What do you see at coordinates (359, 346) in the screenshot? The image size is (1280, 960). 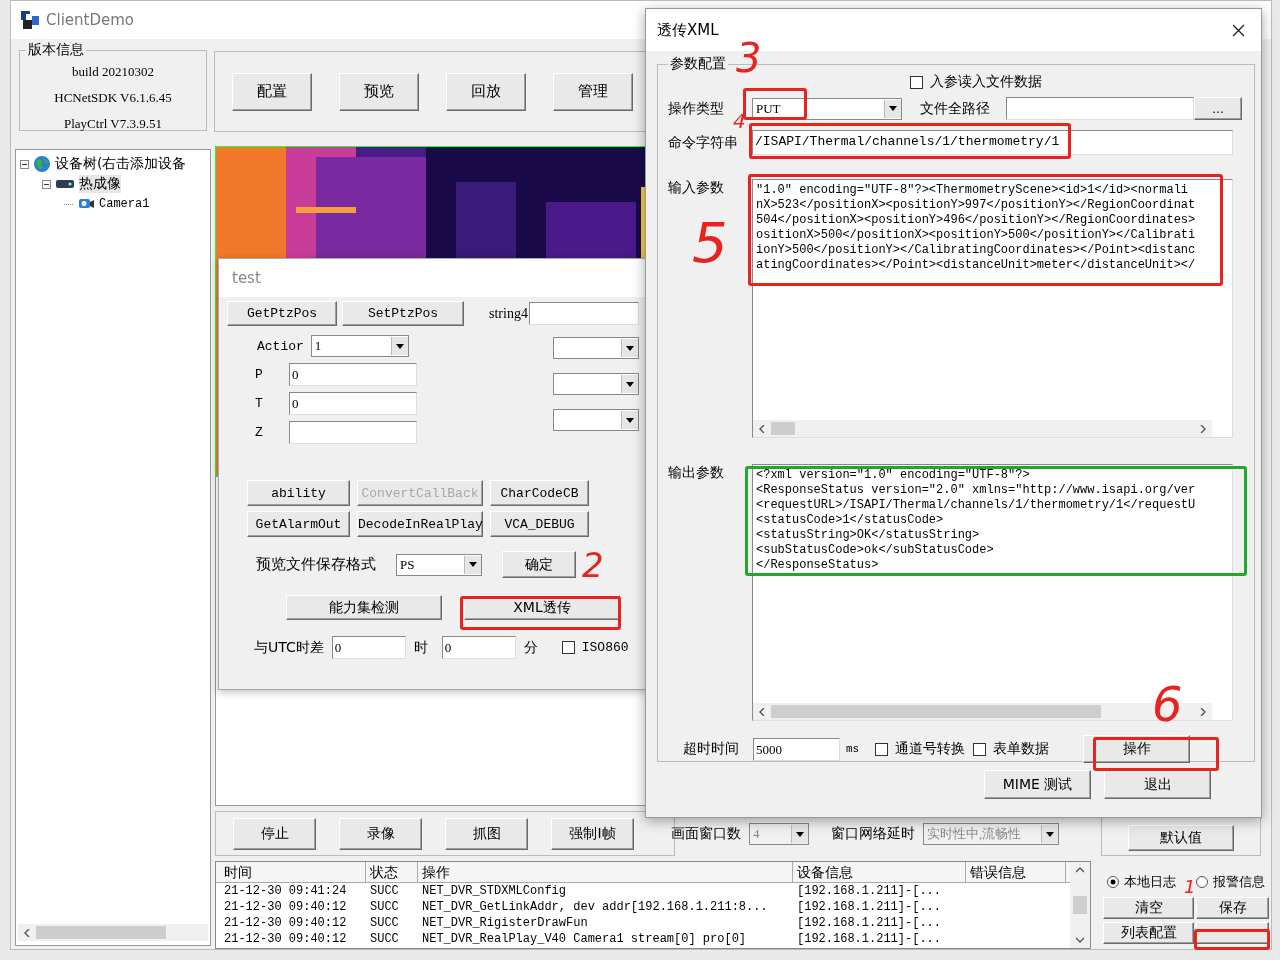 I see `dropdown: 1` at bounding box center [359, 346].